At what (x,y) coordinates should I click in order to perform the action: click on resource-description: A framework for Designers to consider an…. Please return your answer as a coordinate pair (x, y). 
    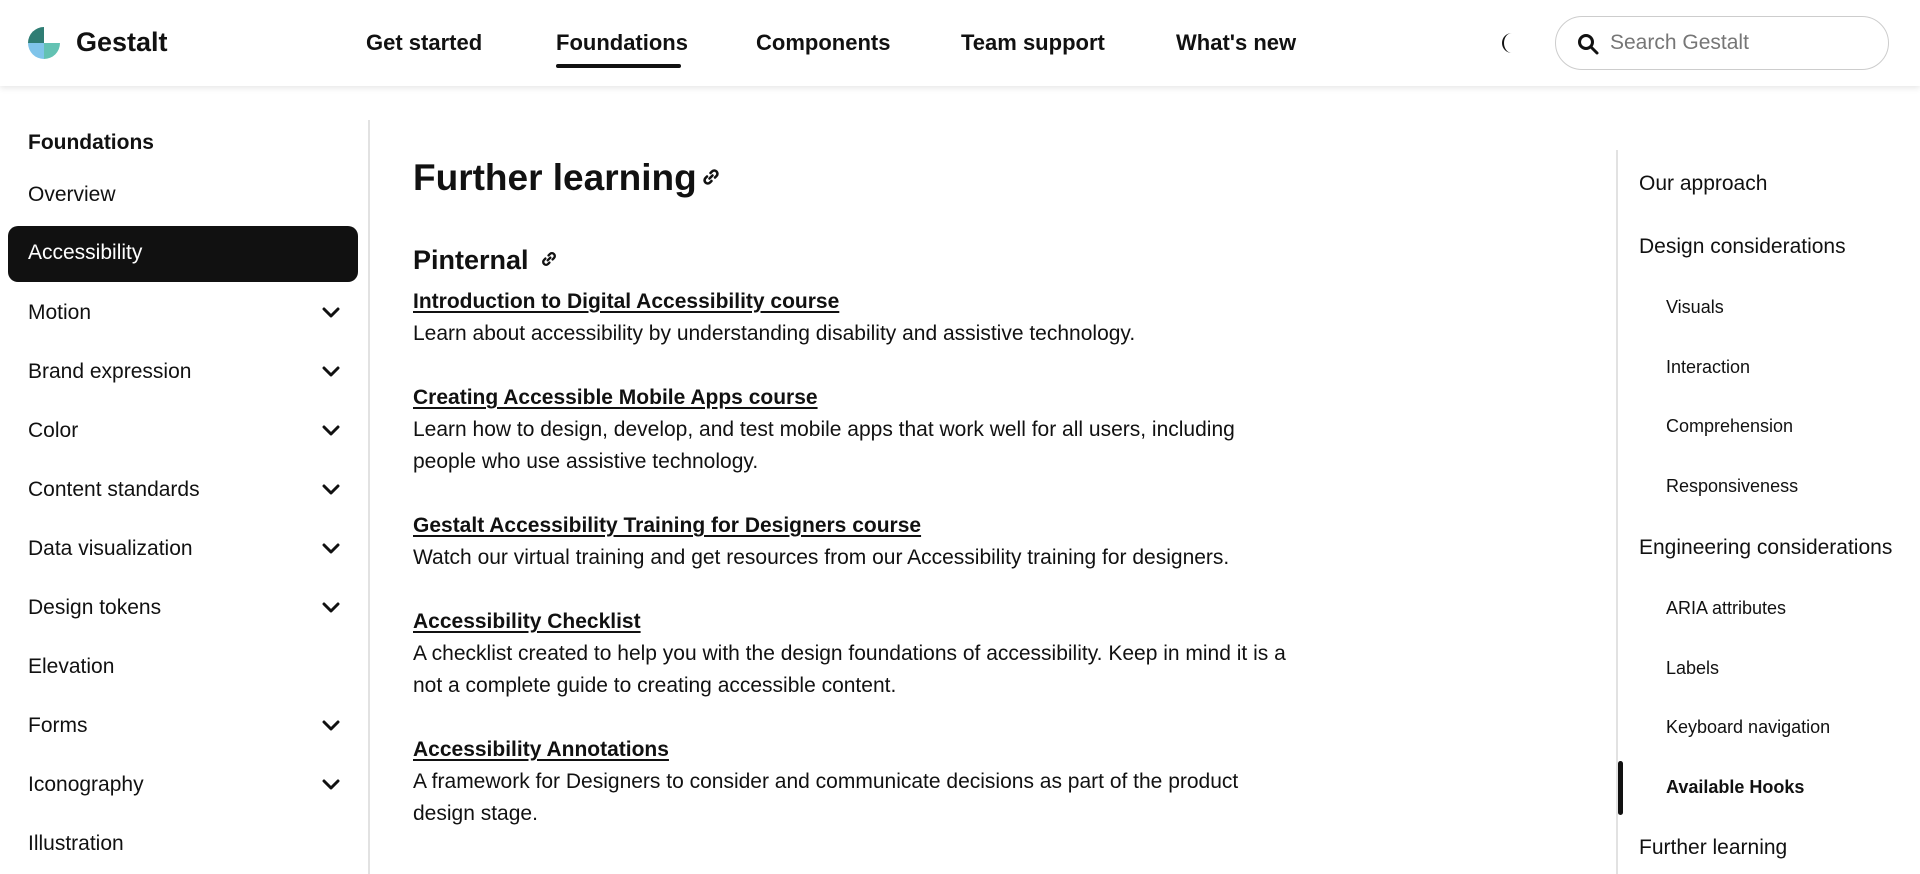
    Looking at the image, I should click on (826, 797).